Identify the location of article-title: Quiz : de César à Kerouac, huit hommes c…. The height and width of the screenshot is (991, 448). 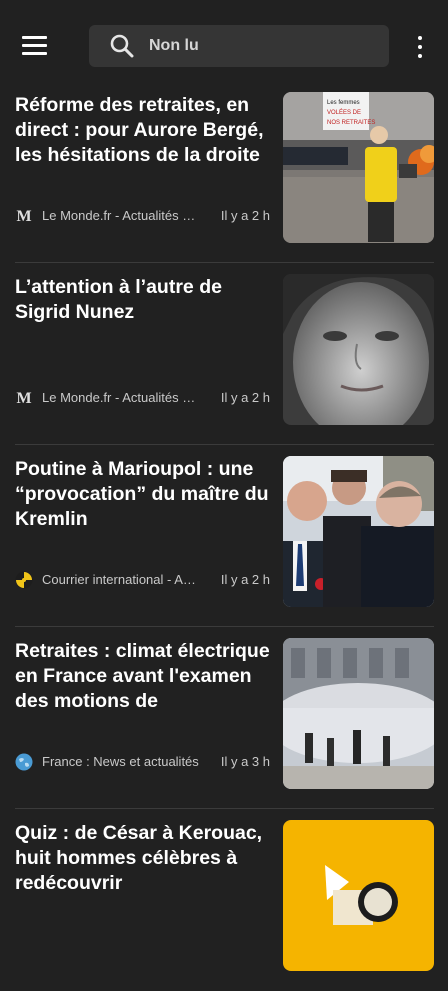
(139, 858).